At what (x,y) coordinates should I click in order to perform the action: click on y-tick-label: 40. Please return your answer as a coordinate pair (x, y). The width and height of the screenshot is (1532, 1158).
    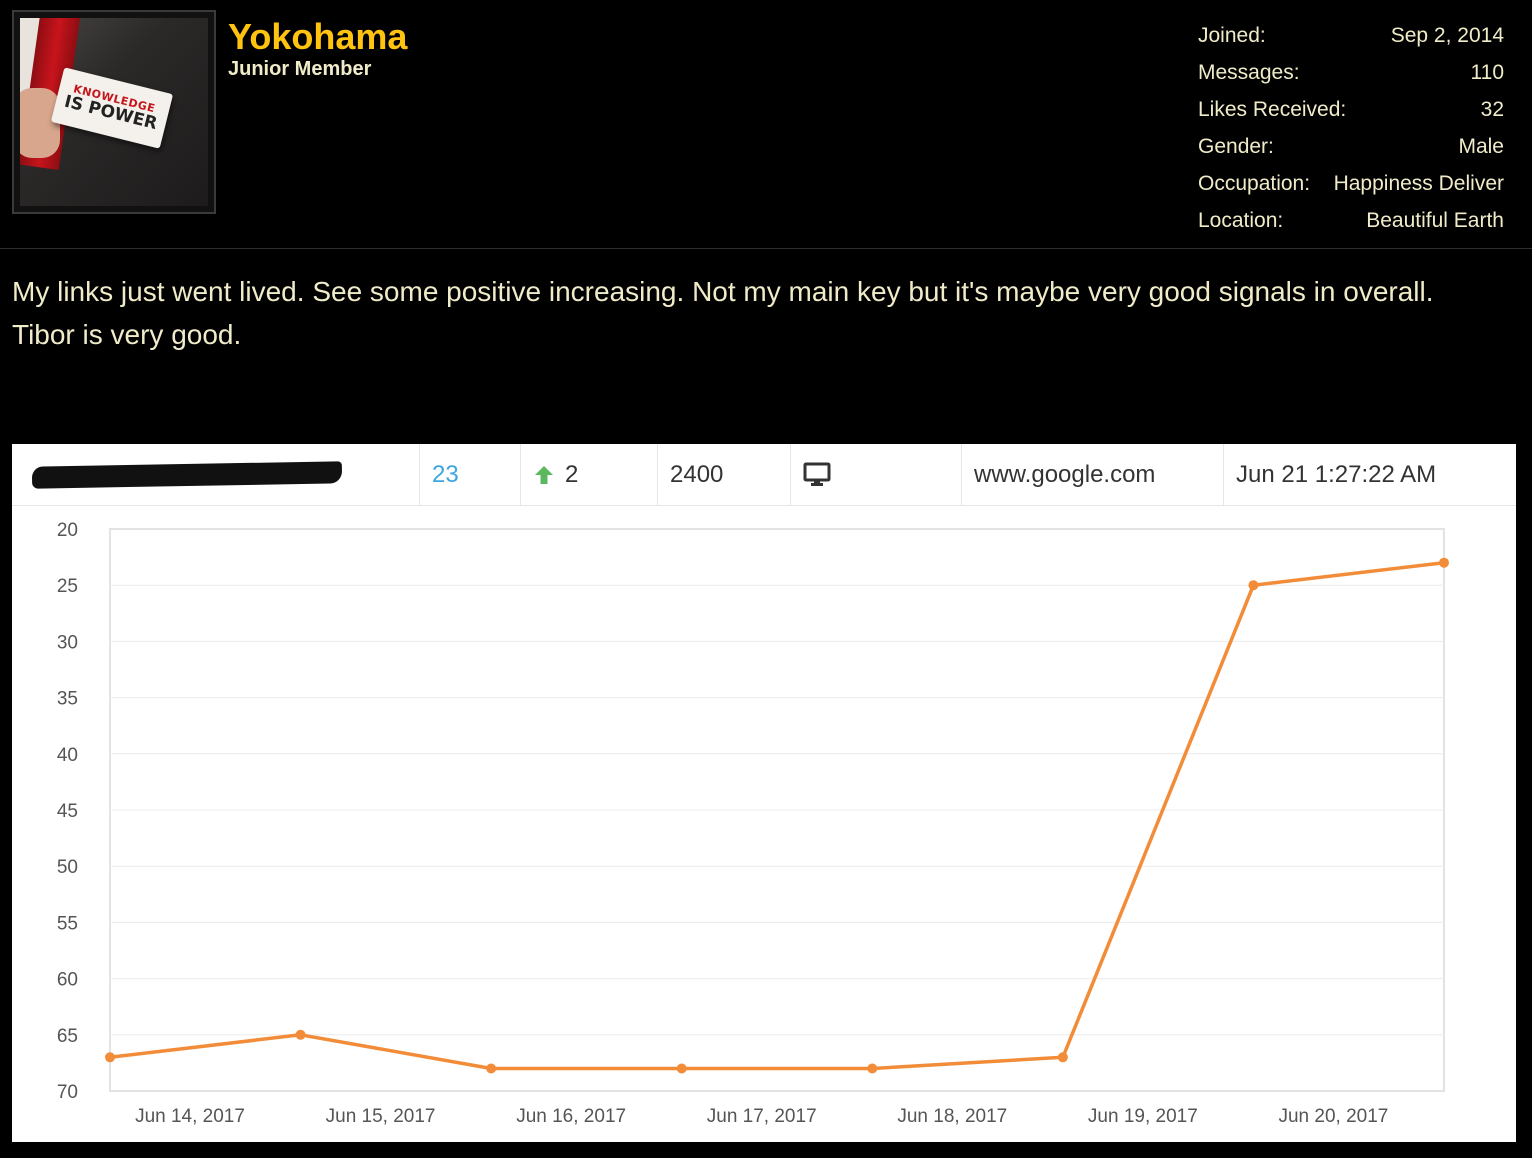
    Looking at the image, I should click on (67, 755).